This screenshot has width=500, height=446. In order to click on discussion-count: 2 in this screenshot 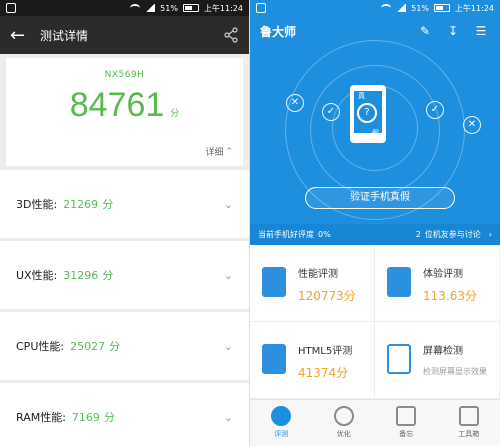, I will do `click(418, 234)`.